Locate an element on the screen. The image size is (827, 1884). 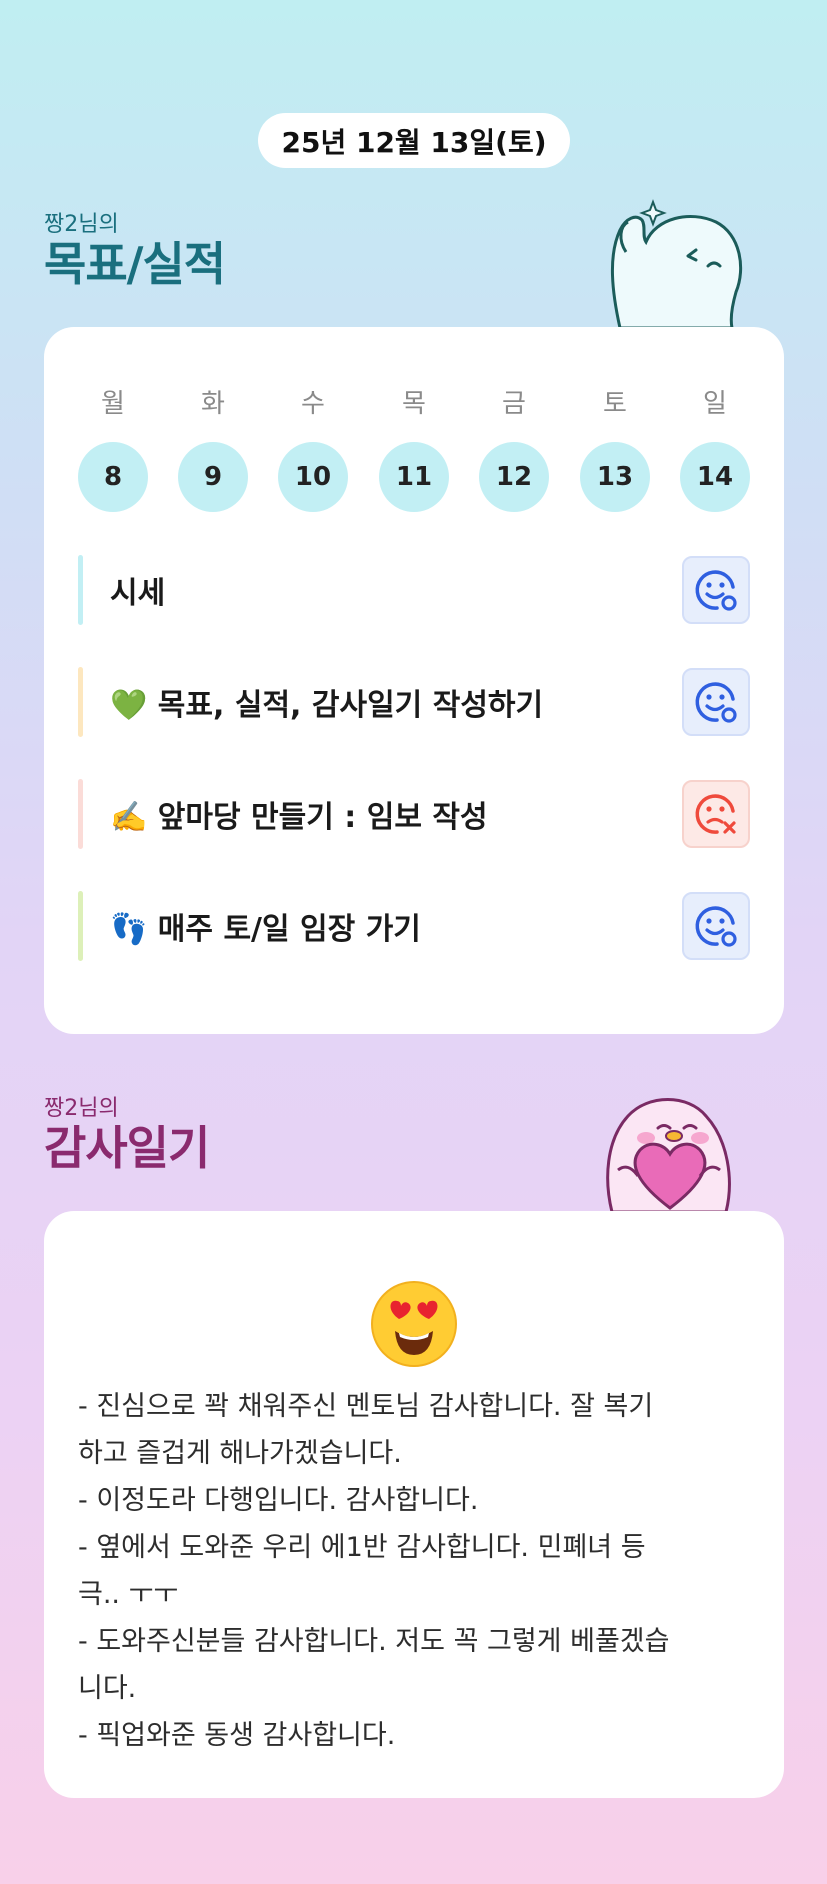
goals-title: 목표/실적 is located at coordinates (135, 264).